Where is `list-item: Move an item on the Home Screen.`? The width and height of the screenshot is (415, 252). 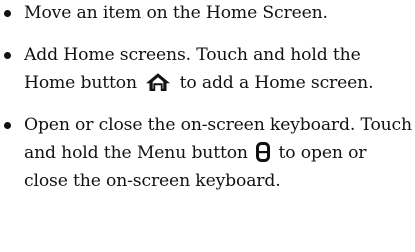
list-item: Move an item on the Home Screen. is located at coordinates (207, 13).